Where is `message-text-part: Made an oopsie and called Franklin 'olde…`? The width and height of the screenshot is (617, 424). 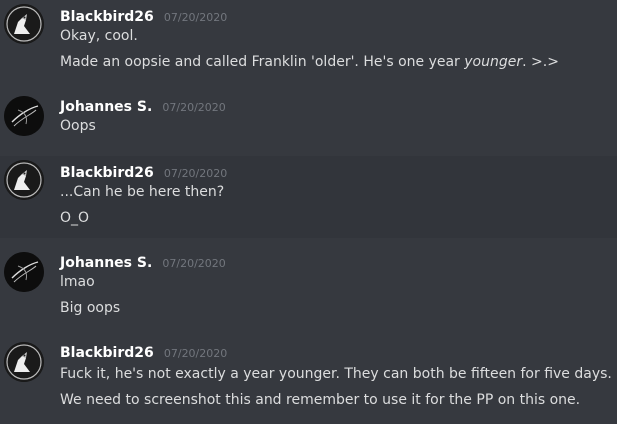 message-text-part: Made an oopsie and called Franklin 'olde… is located at coordinates (262, 62).